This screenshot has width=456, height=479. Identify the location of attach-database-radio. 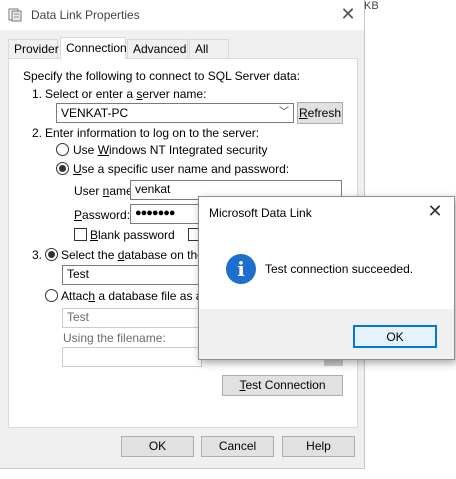
(51, 295).